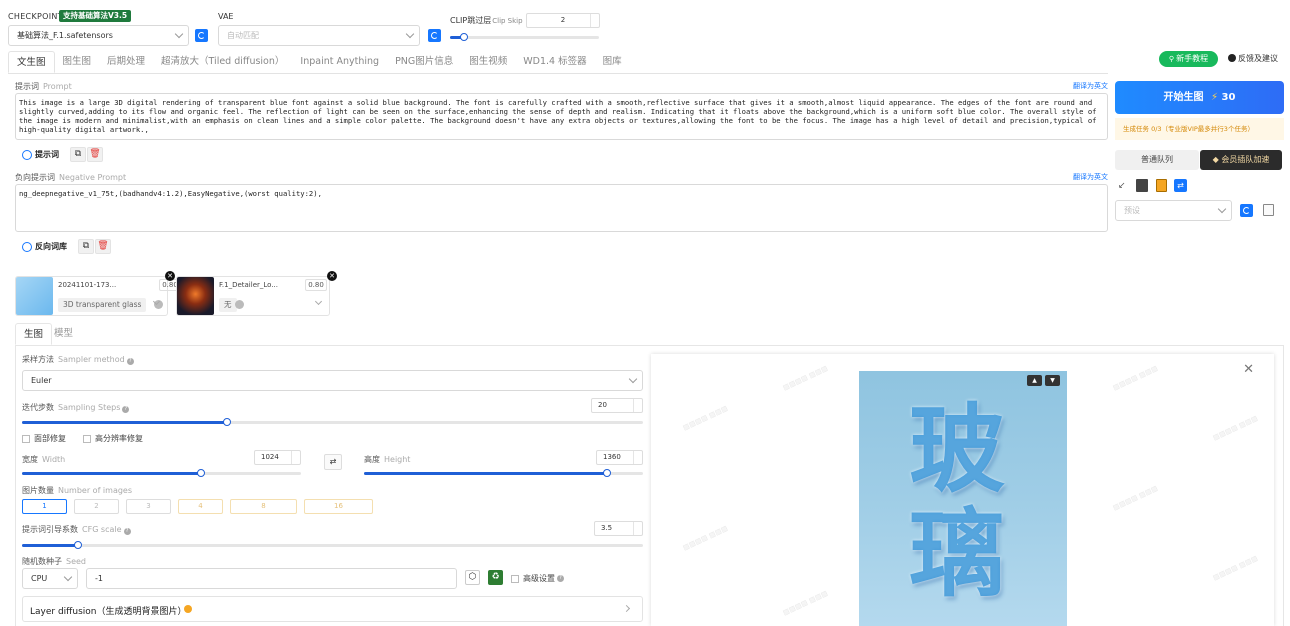 This screenshot has height=626, width=1290. Describe the element at coordinates (1142, 185) in the screenshot. I see `trash-icon` at that location.